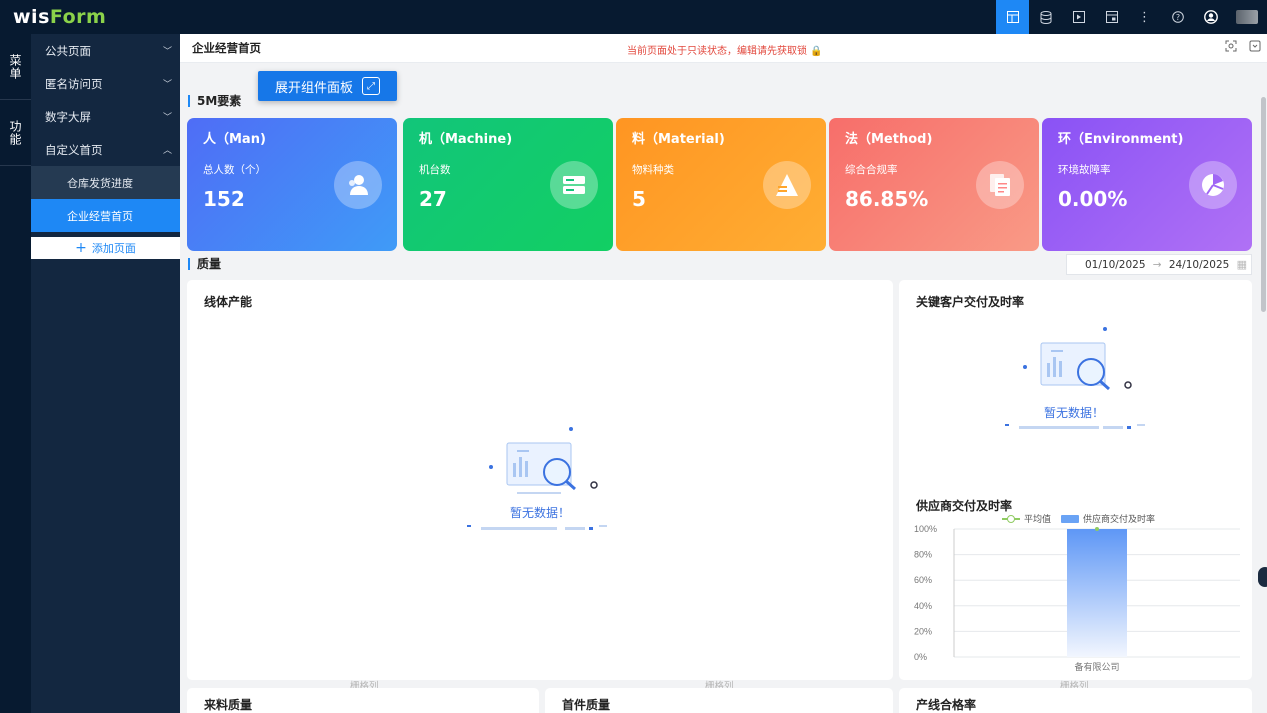  Describe the element at coordinates (725, 51) in the screenshot. I see `readonly-notice: 当前页面处于只读状态，编辑请先获取锁 🔒` at that location.